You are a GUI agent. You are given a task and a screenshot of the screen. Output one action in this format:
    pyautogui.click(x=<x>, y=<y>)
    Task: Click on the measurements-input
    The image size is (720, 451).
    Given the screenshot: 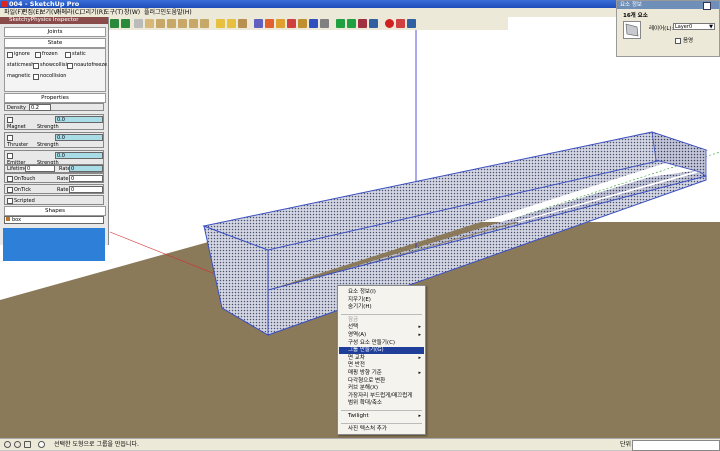 What is the action you would take?
    pyautogui.click(x=676, y=445)
    